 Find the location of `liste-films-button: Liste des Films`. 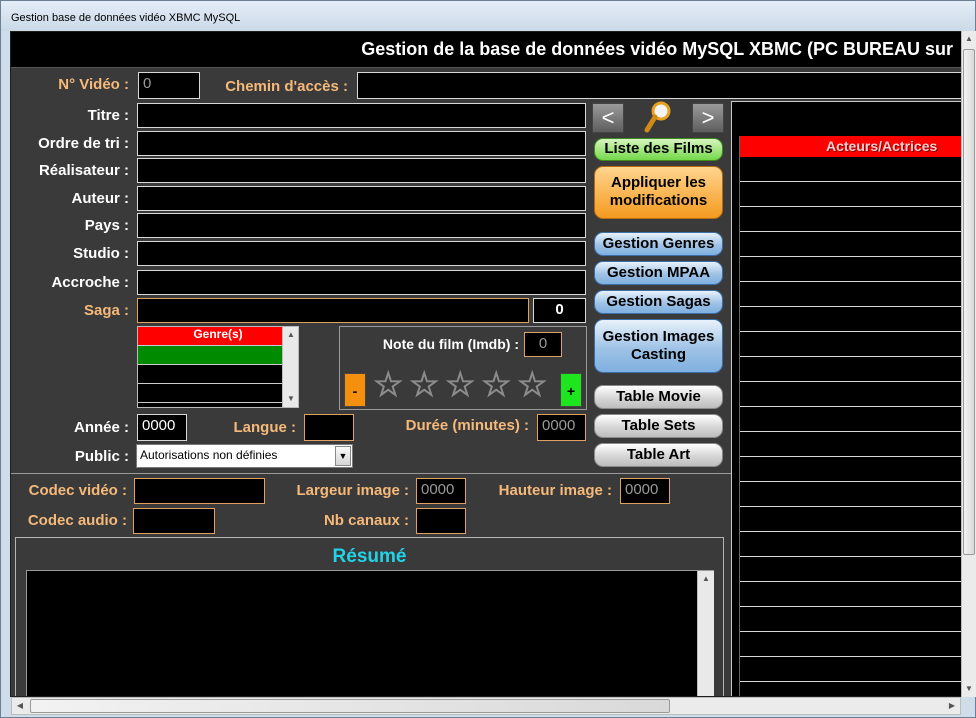

liste-films-button: Liste des Films is located at coordinates (658, 149).